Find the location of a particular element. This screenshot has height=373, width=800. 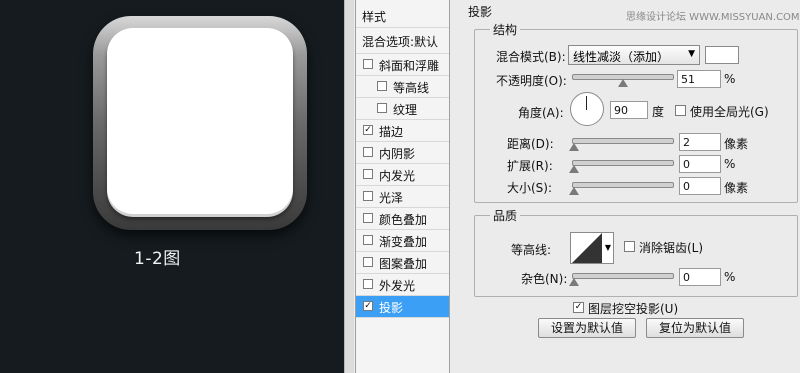

distance-unit: 像素 is located at coordinates (736, 144).